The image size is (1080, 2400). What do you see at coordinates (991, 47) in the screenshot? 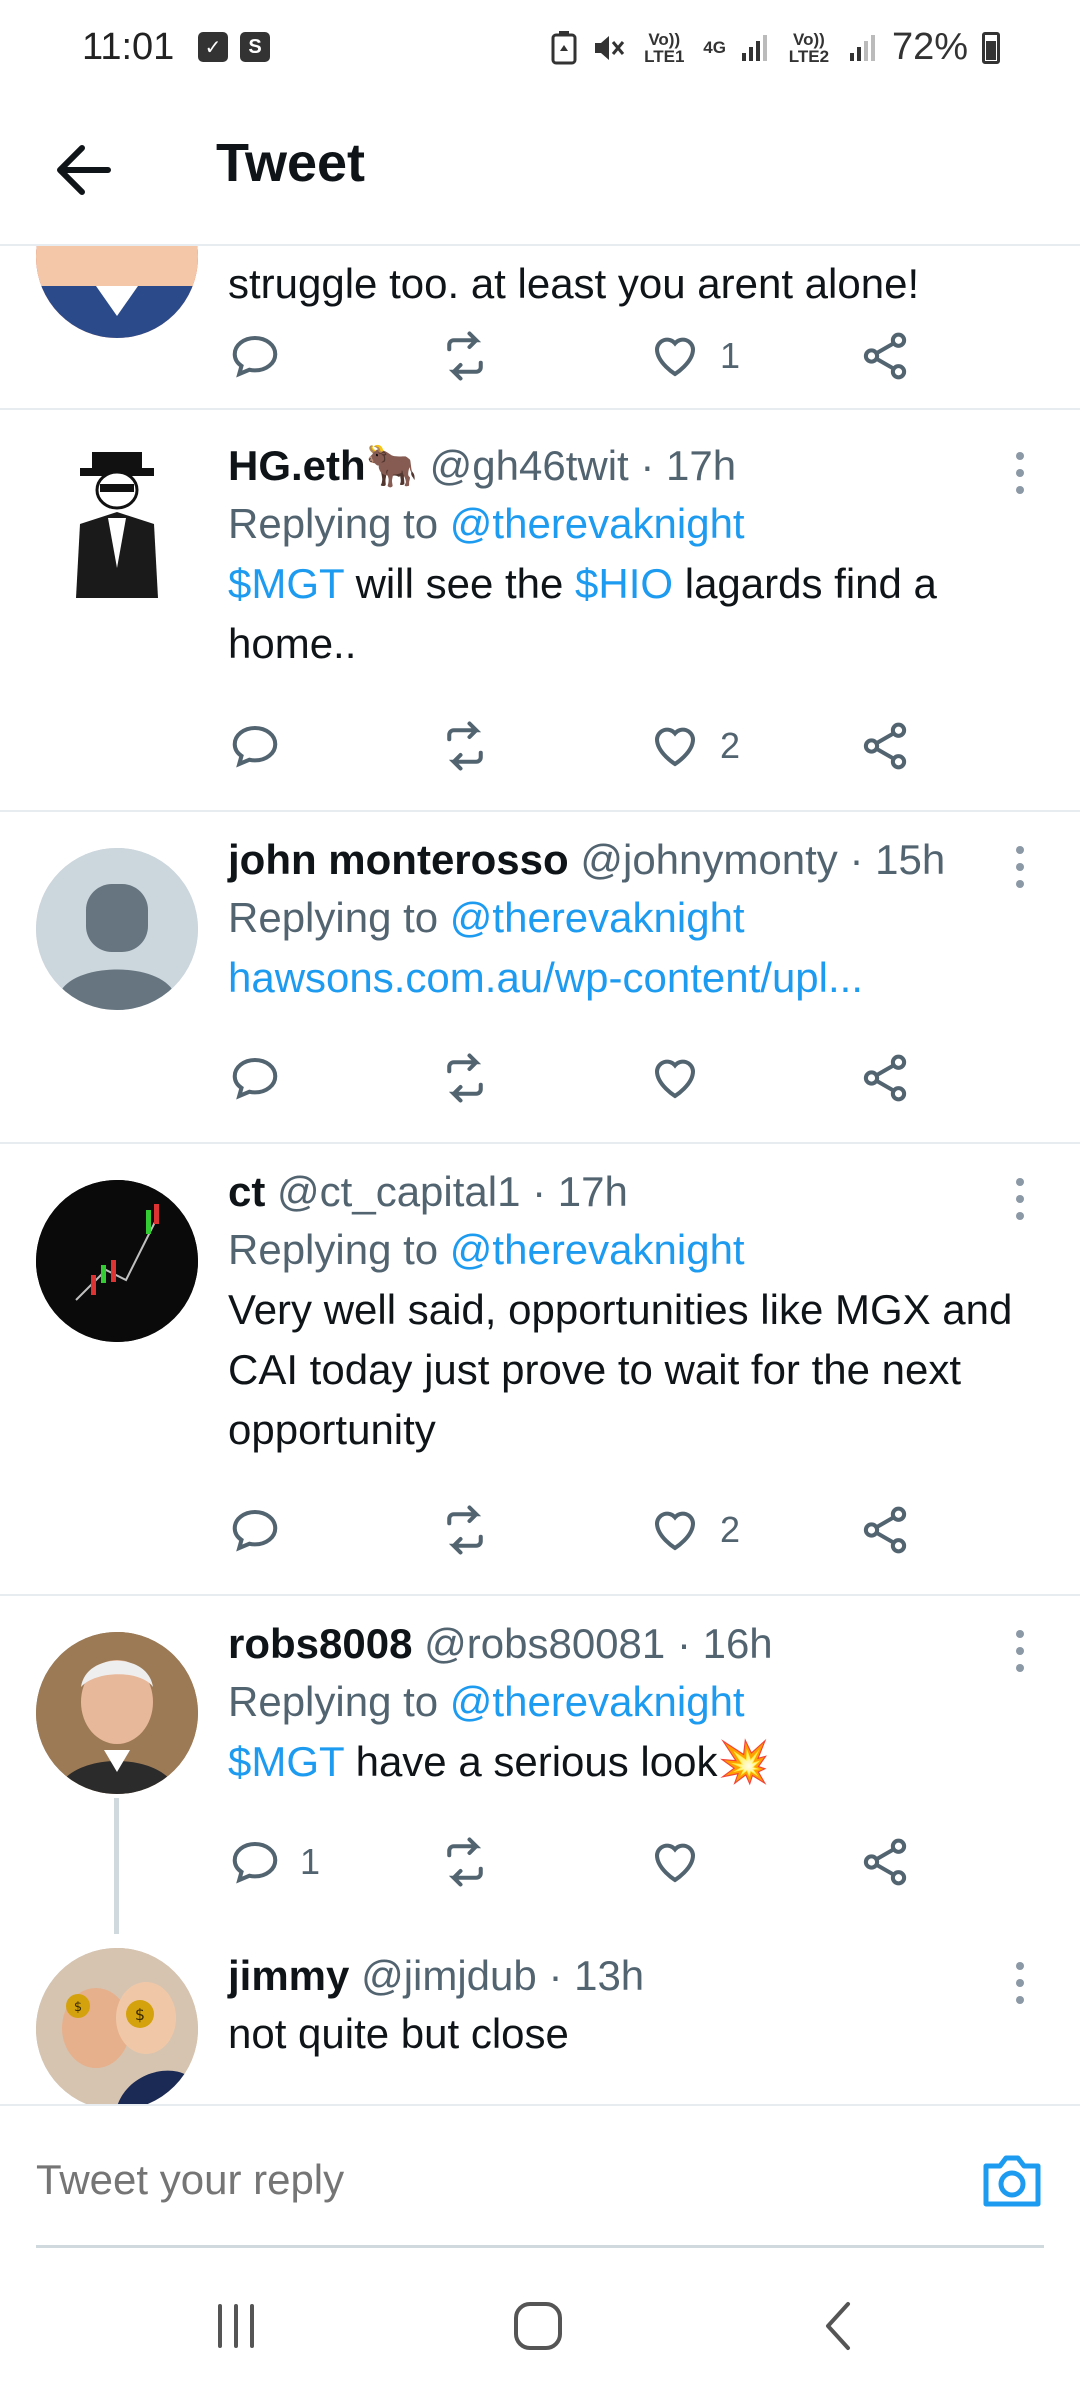
I see `battery-icon` at bounding box center [991, 47].